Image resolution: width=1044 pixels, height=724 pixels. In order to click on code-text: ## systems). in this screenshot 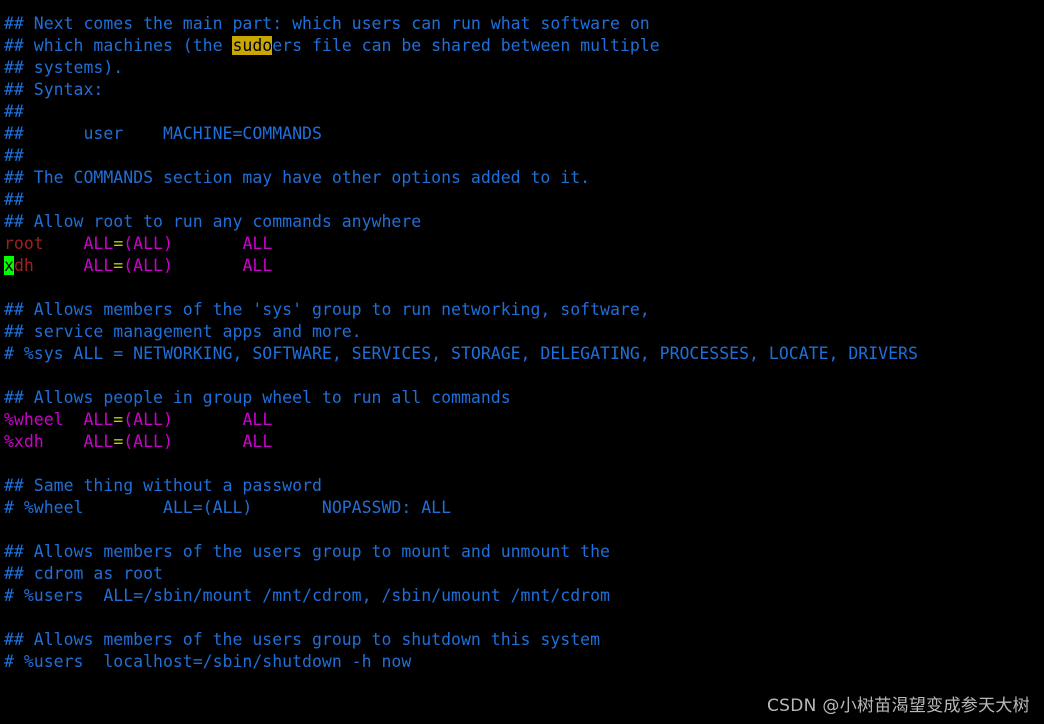, I will do `click(64, 67)`.